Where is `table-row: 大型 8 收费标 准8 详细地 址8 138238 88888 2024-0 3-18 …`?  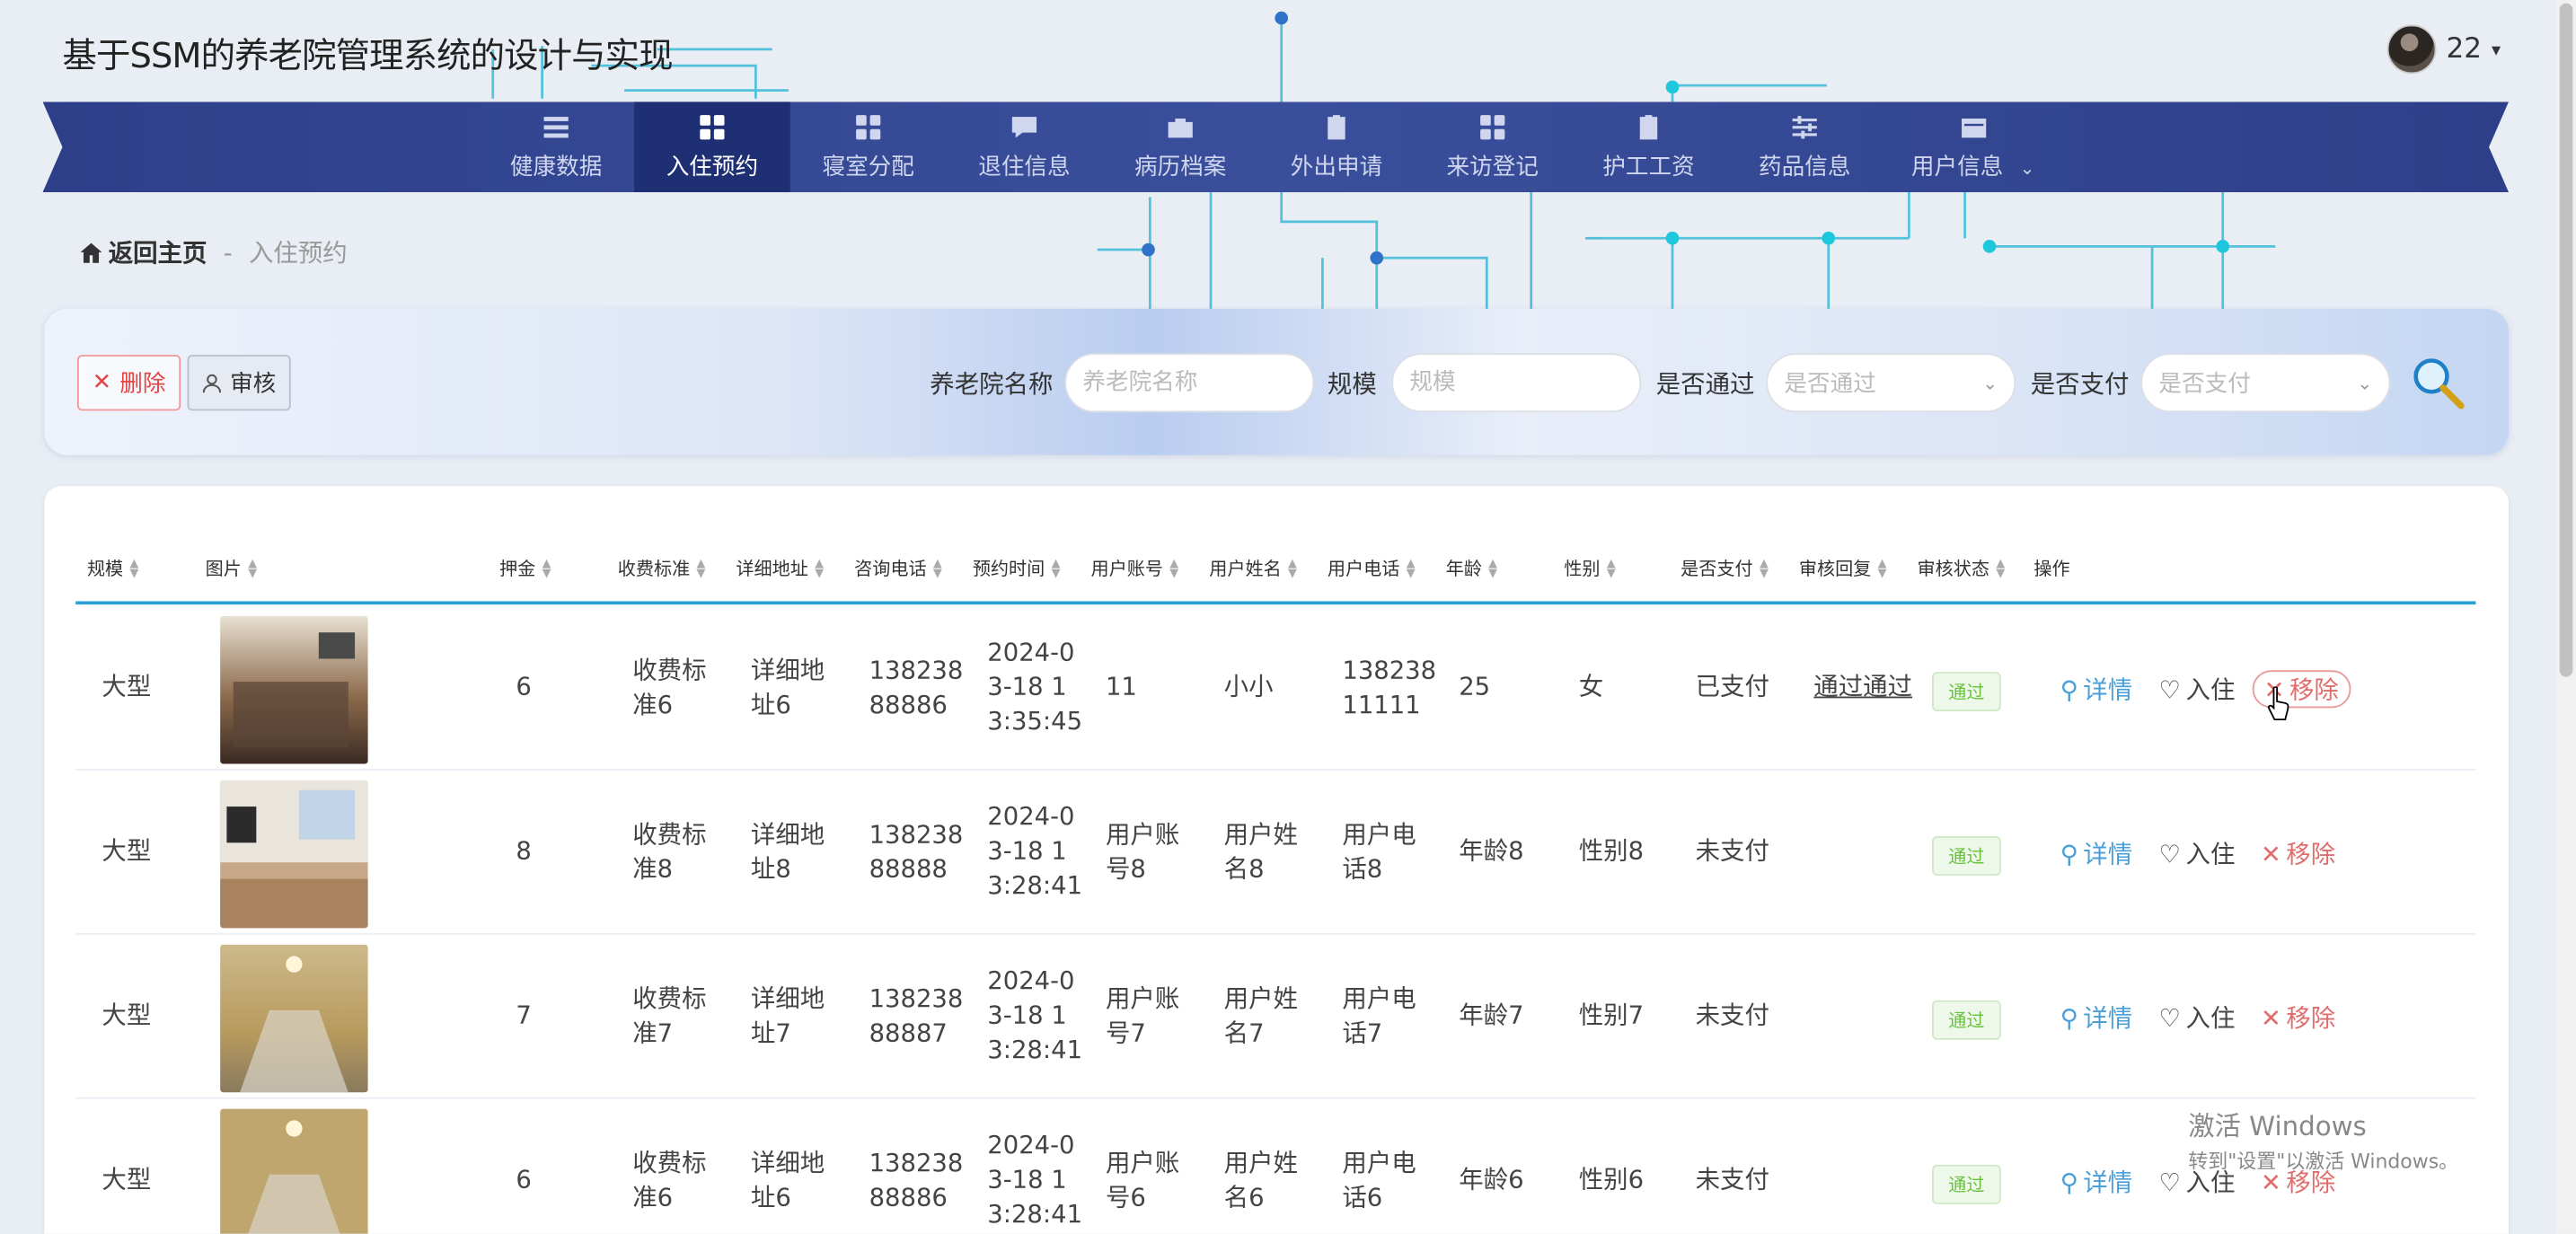 table-row: 大型 8 收费标 准8 详细地 址8 138238 88888 2024-0 3-18 … is located at coordinates (1275, 853).